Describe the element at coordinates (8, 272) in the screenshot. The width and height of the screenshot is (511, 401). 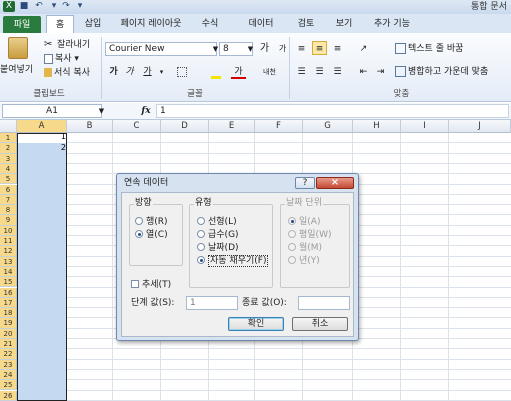
I see `row-header-14: 14` at that location.